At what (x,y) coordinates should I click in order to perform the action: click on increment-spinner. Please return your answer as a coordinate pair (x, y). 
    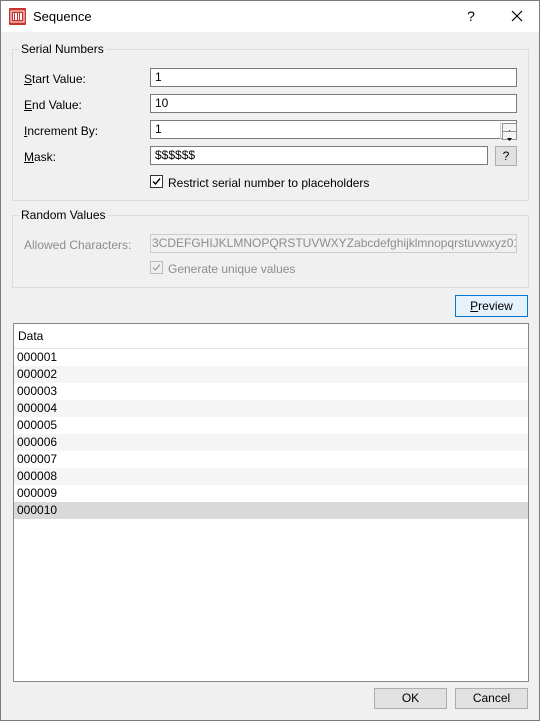
    Looking at the image, I should click on (508, 131).